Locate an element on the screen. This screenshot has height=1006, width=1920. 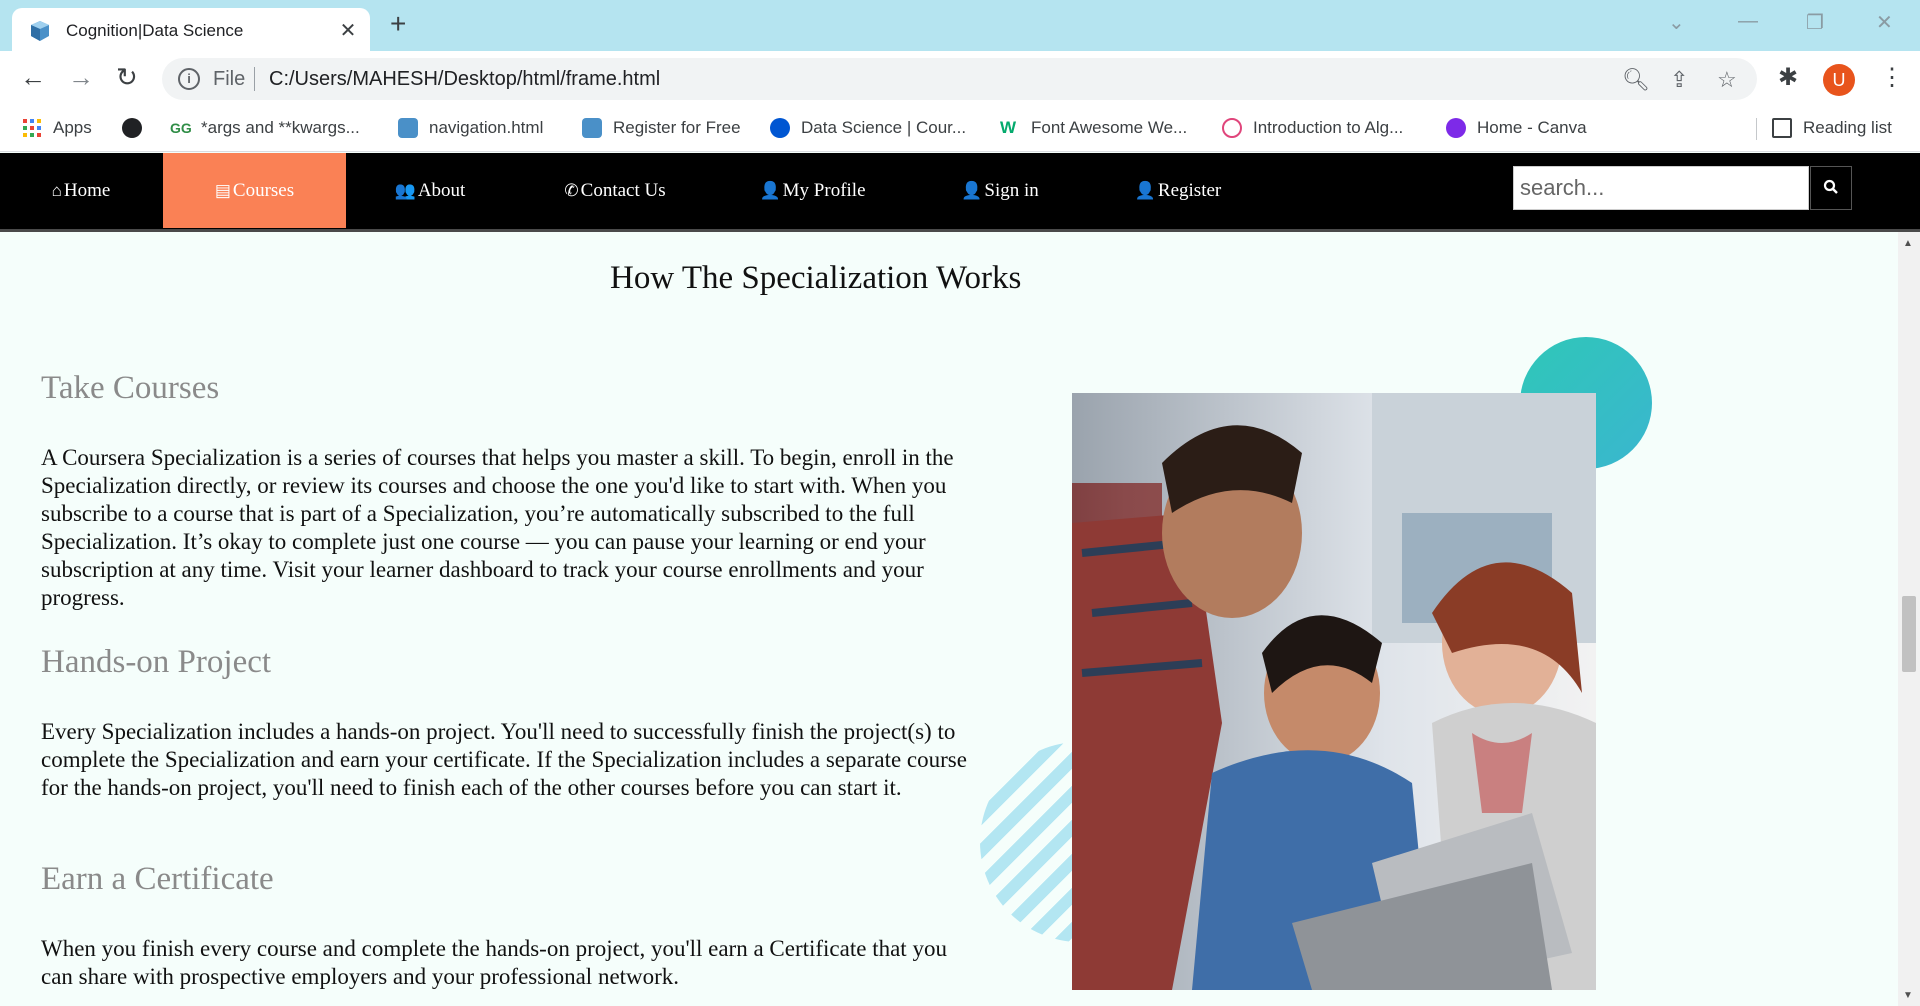
page-scrollbar: ▲ ▼ is located at coordinates (1909, 619).